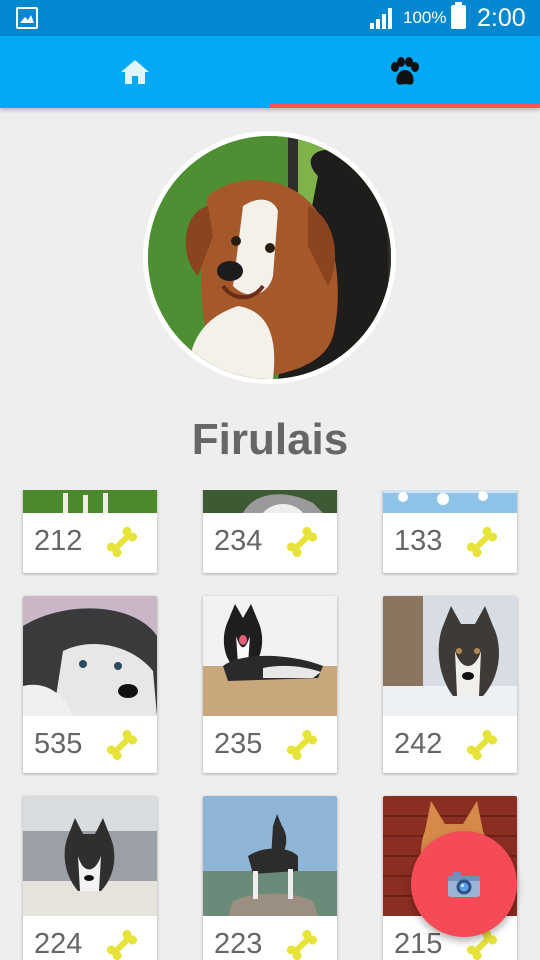 The width and height of the screenshot is (540, 960). Describe the element at coordinates (270, 744) in the screenshot. I see `card-footer: 235` at that location.